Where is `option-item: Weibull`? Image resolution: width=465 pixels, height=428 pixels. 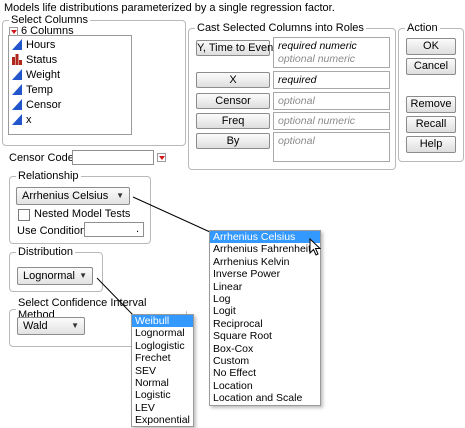
option-item: Weibull is located at coordinates (162, 321).